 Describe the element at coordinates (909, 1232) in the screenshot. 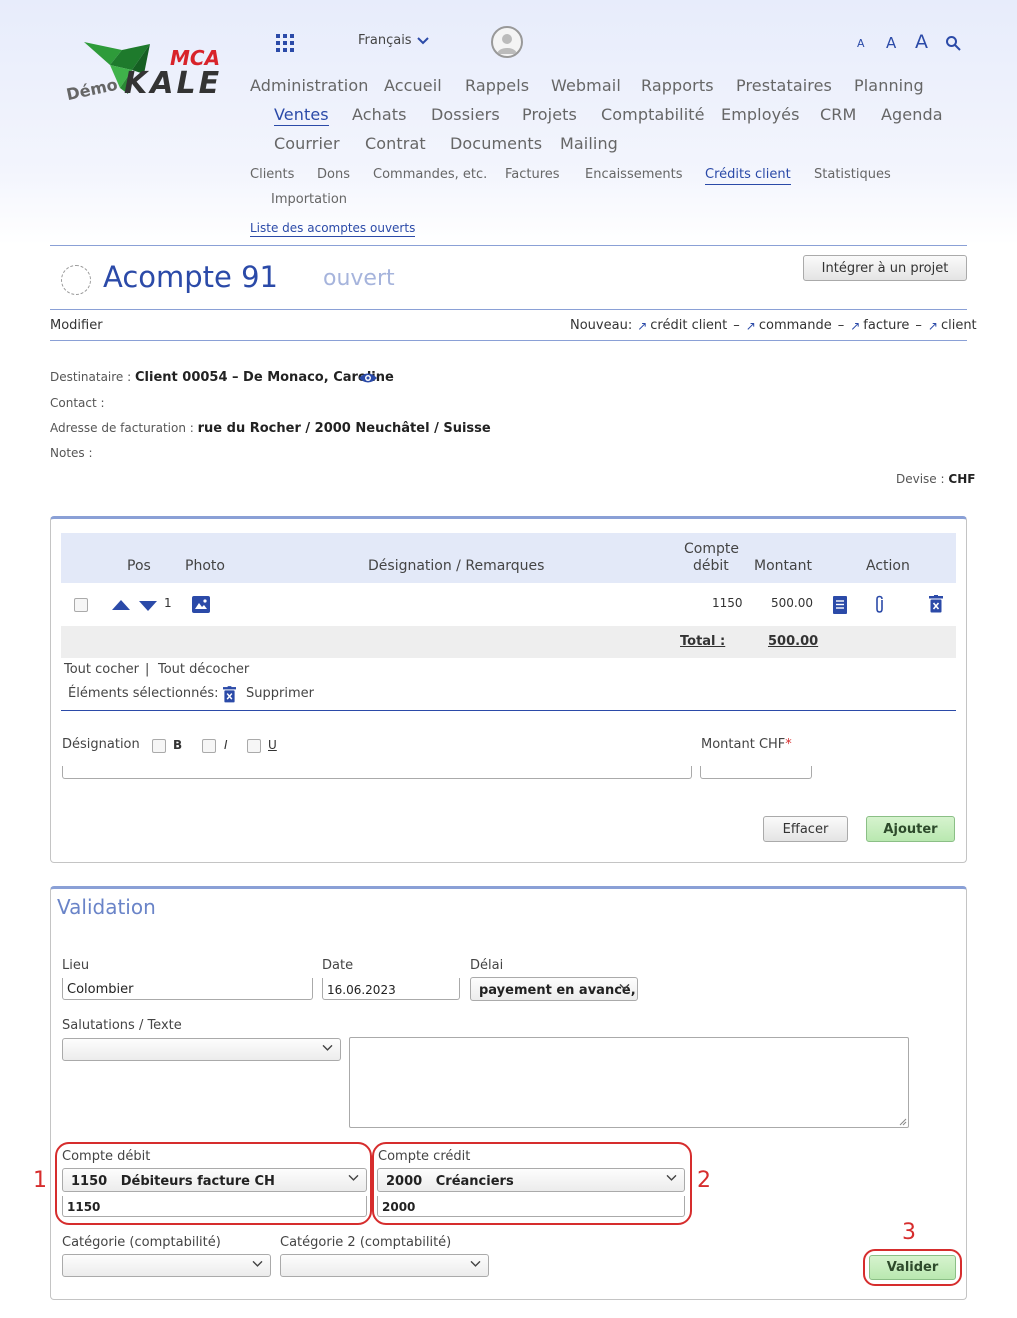

I see `annotation-number-3: 3` at that location.